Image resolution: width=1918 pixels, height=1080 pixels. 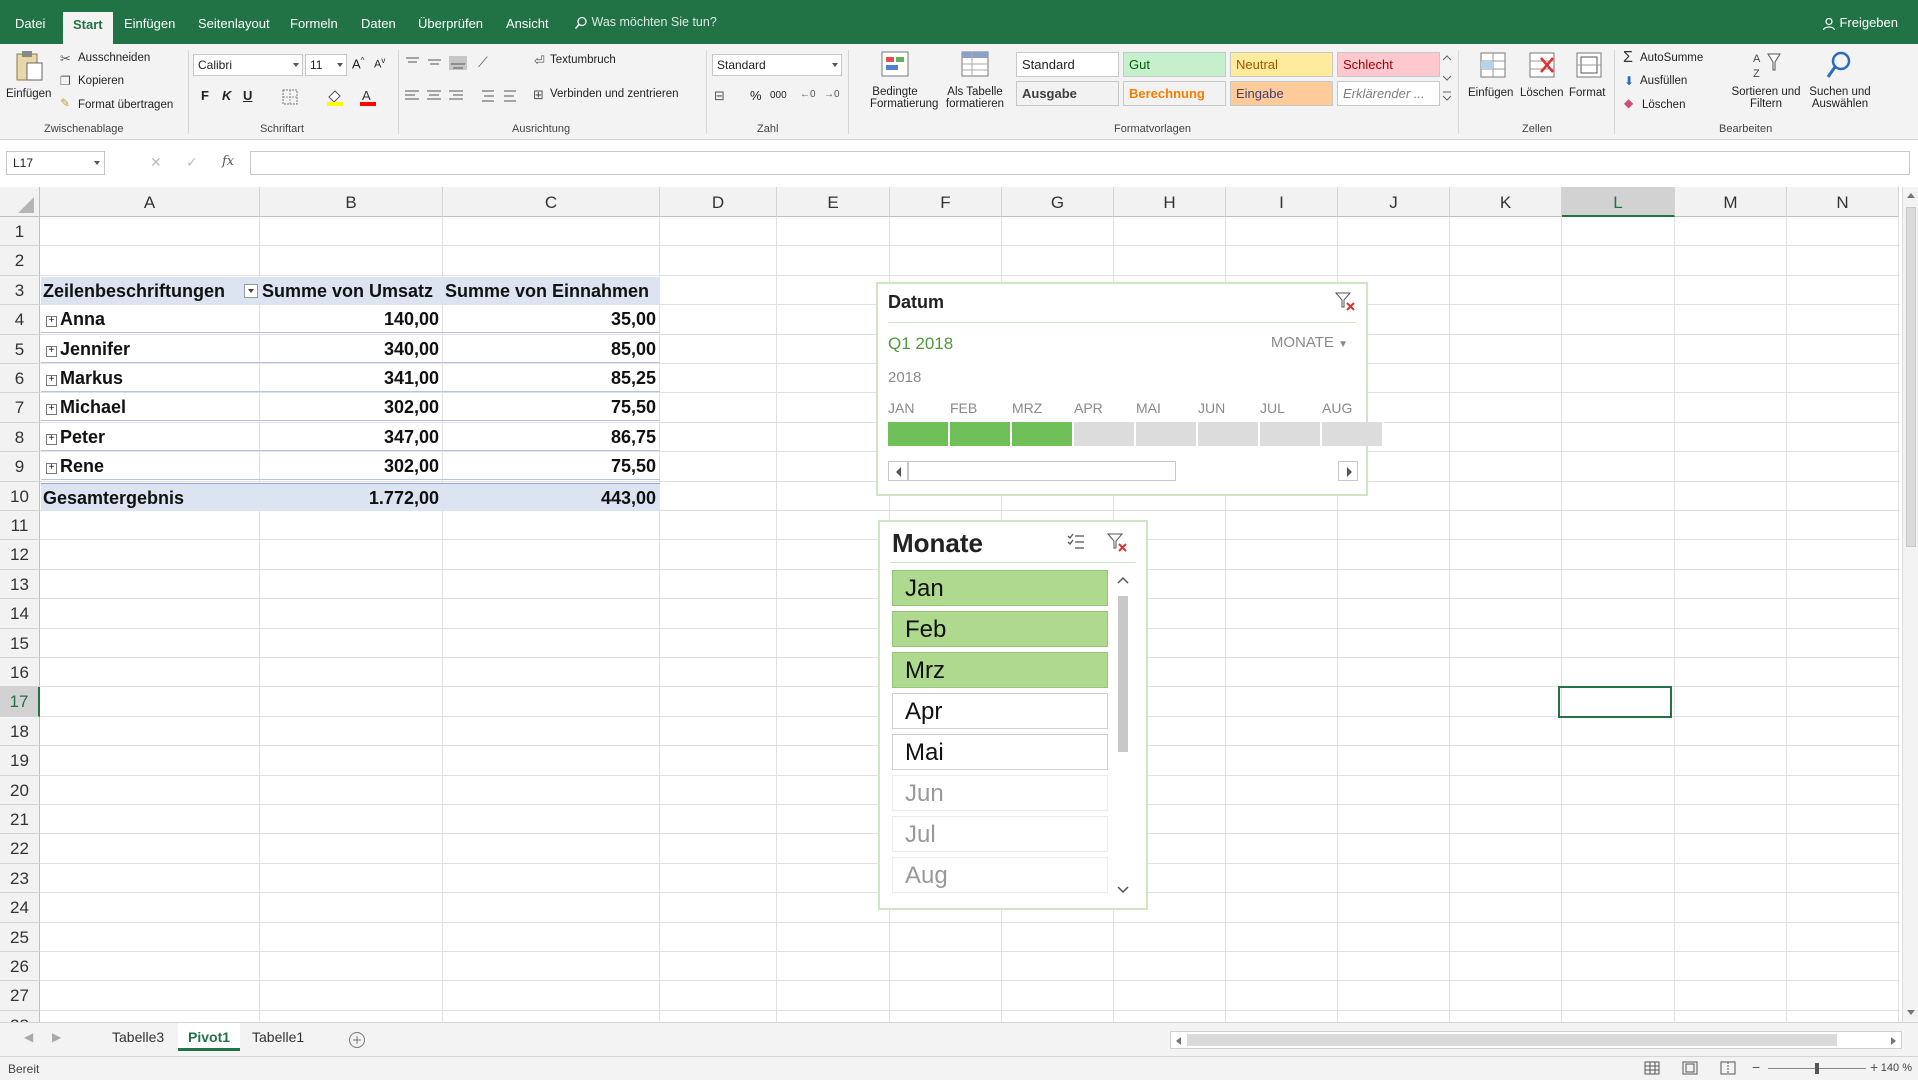 I want to click on conditional-formatting-button: Bedingte Formatierung, so click(x=904, y=98).